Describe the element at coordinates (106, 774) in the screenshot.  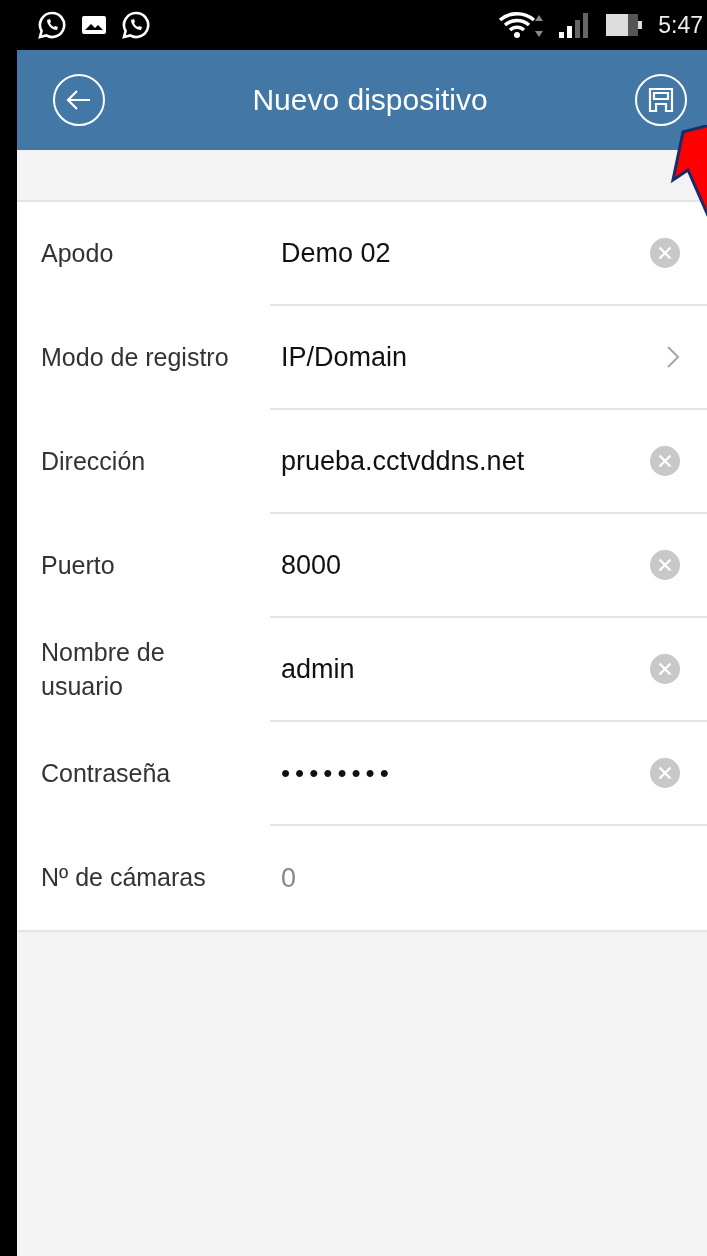
I see `field-label: Contraseña` at that location.